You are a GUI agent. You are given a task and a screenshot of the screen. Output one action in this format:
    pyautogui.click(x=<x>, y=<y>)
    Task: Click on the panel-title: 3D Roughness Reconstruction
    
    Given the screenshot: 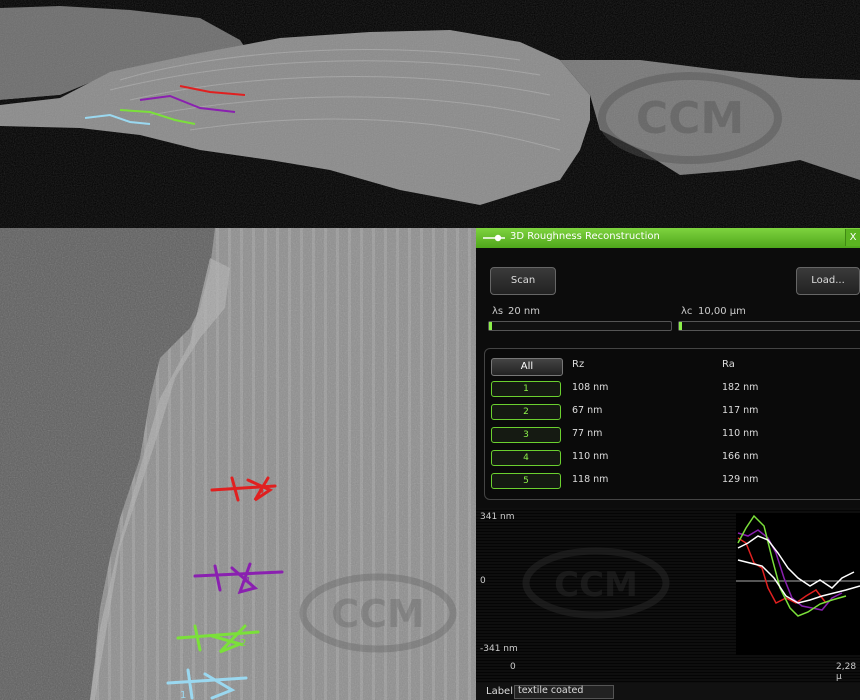 What is the action you would take?
    pyautogui.click(x=585, y=236)
    